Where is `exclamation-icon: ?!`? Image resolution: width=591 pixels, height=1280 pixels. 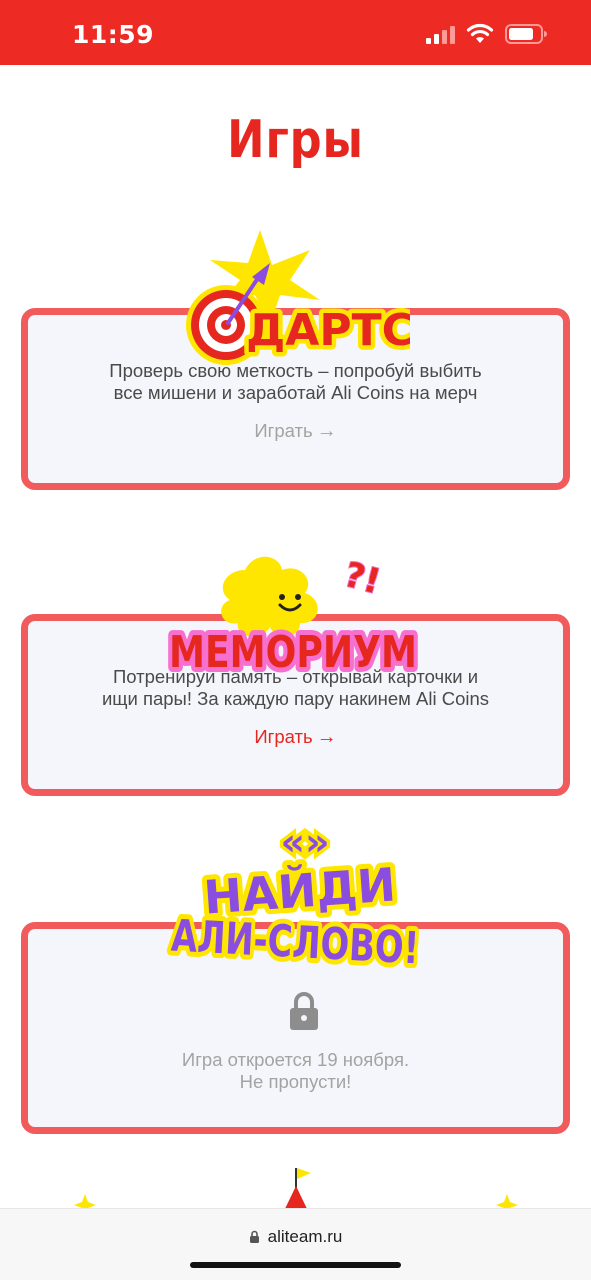
exclamation-icon: ?! is located at coordinates (362, 579).